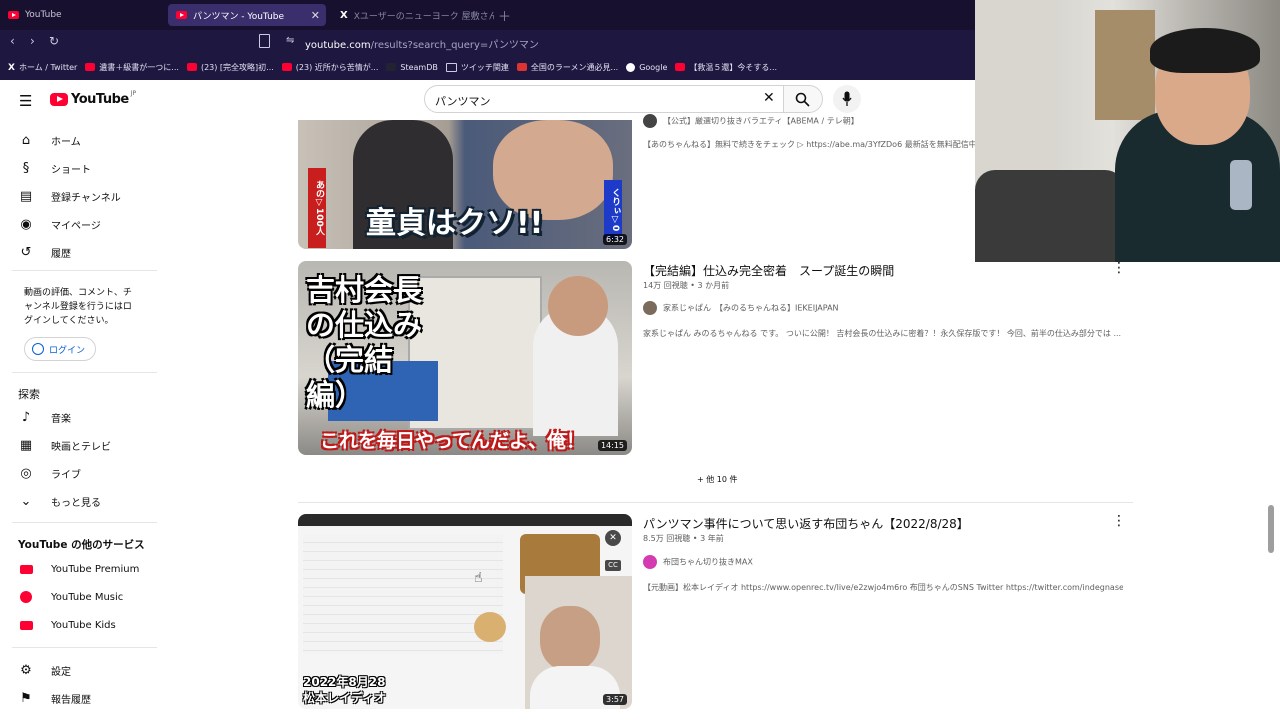  I want to click on search-button, so click(803, 99).